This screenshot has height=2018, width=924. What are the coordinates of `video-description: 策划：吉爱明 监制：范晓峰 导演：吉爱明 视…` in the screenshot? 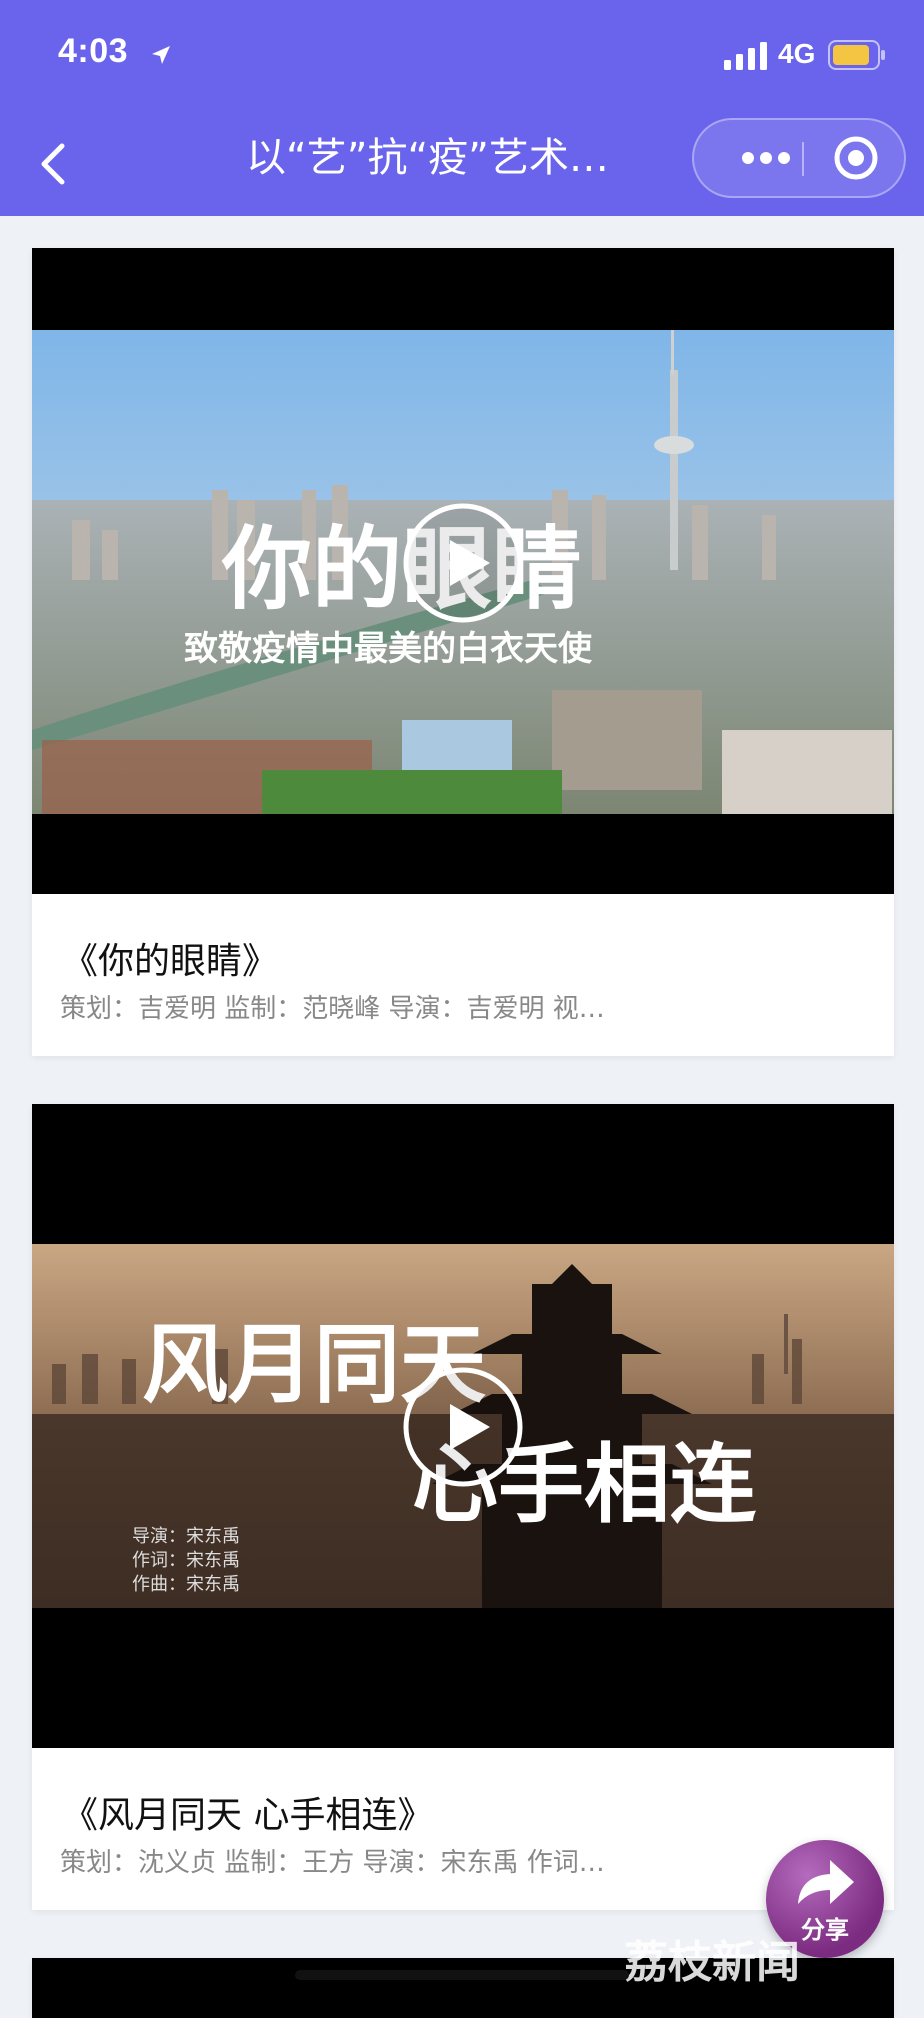 It's located at (332, 1009).